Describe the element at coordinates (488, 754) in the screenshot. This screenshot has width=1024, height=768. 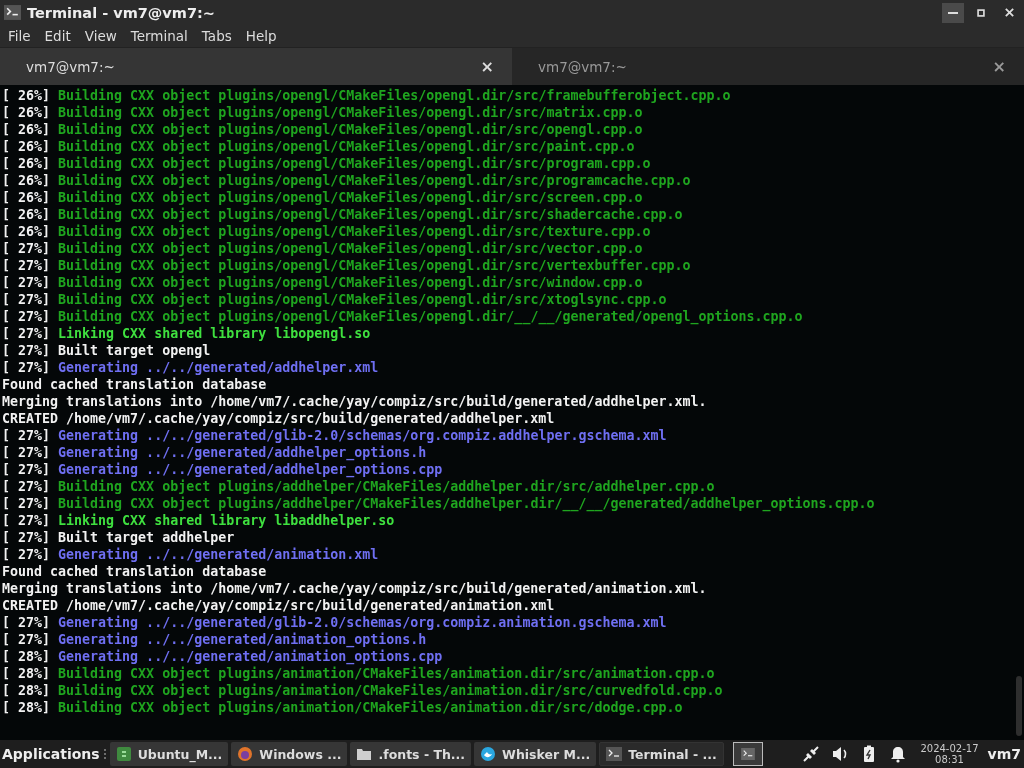
I see `bird-icon` at that location.